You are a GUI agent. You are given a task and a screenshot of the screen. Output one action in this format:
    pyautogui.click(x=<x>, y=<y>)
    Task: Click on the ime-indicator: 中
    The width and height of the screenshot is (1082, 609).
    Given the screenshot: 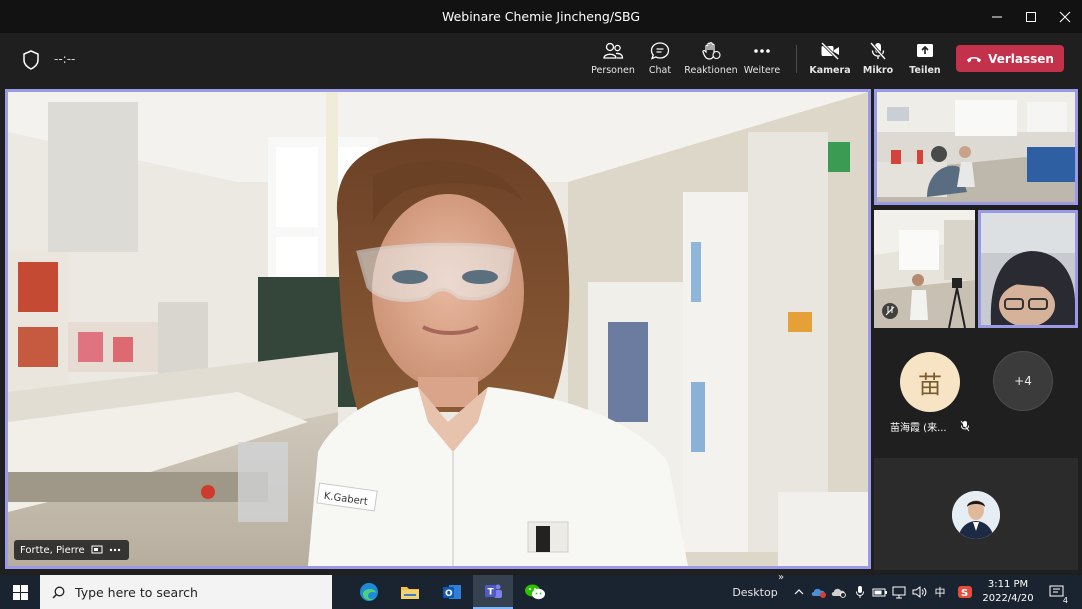 What is the action you would take?
    pyautogui.click(x=940, y=592)
    